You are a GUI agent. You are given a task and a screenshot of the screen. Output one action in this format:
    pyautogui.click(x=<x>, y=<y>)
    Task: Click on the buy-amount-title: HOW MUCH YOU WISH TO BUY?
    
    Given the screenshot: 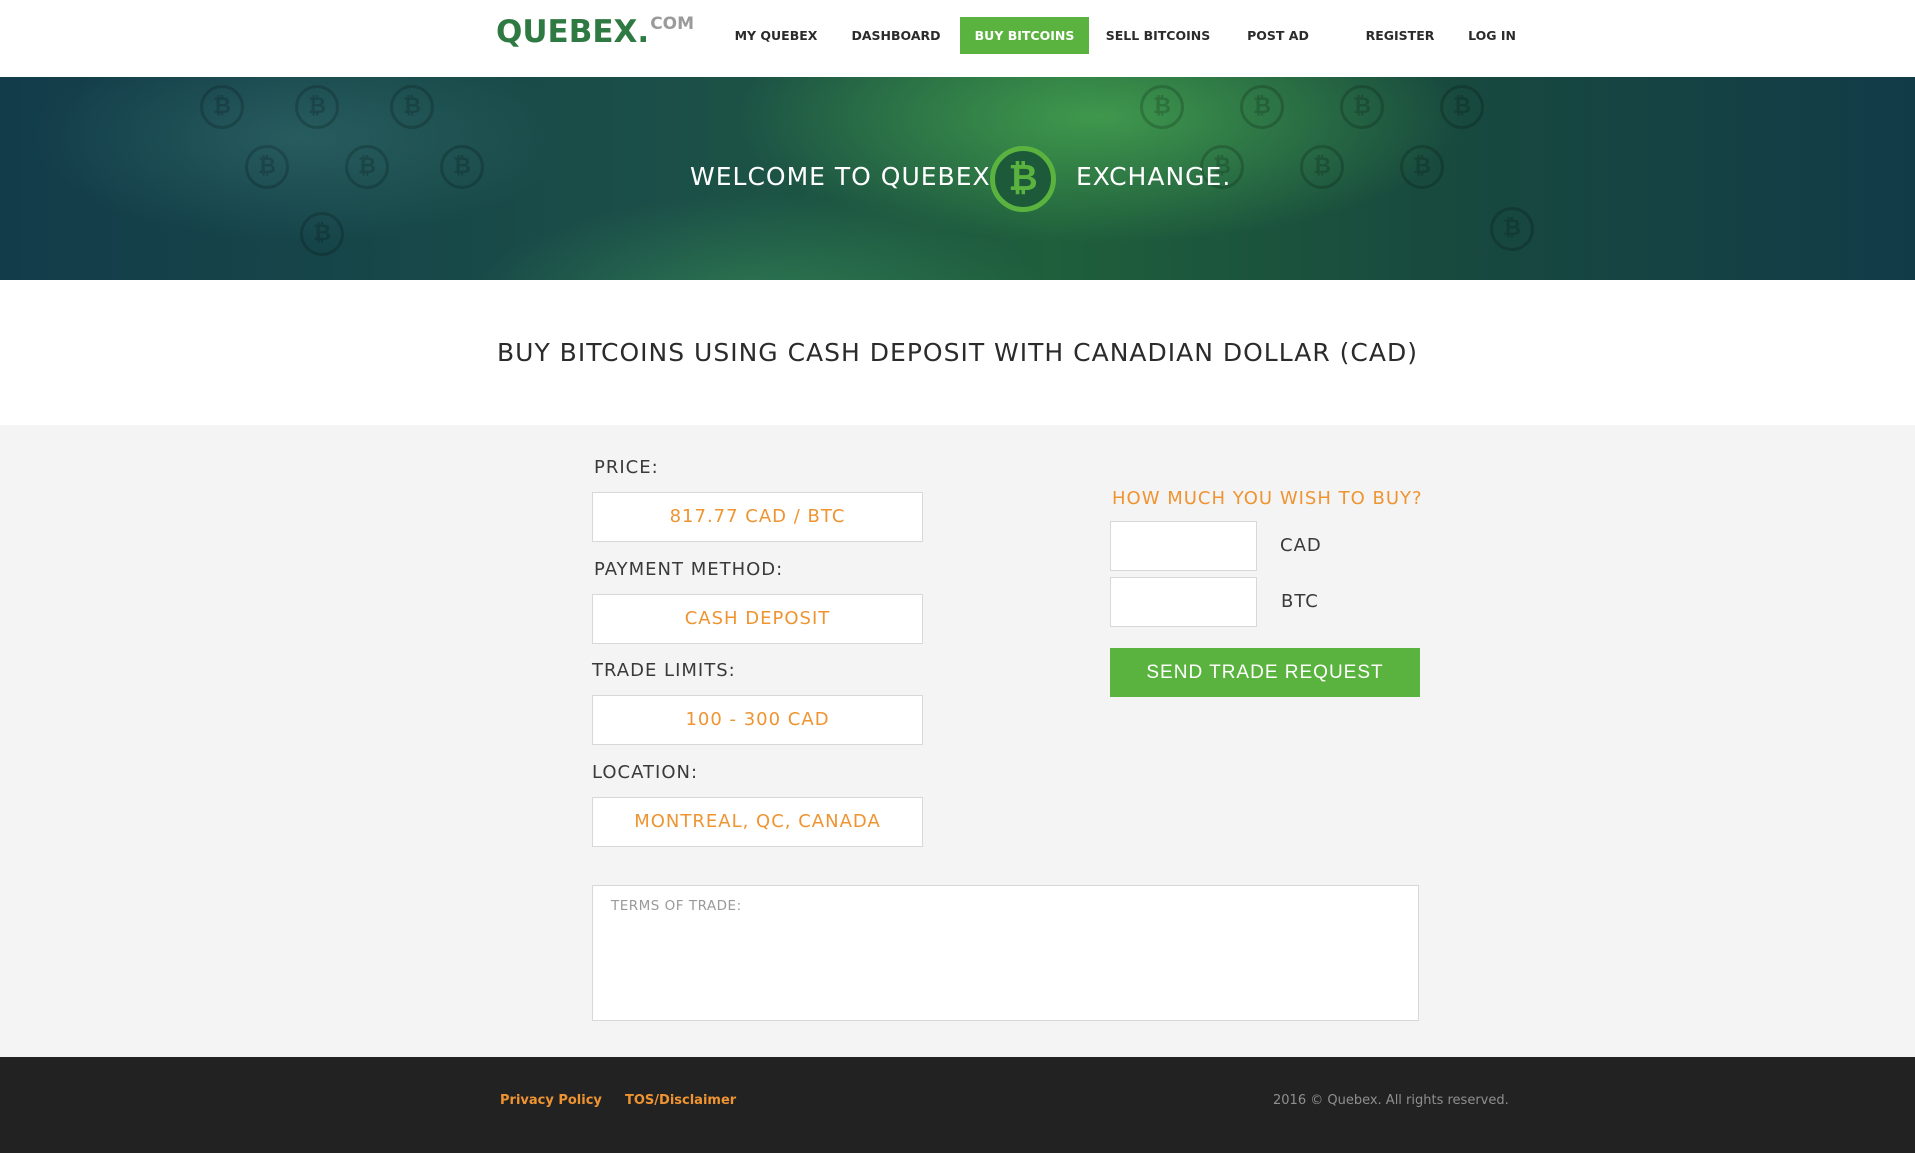 What is the action you would take?
    pyautogui.click(x=1267, y=498)
    